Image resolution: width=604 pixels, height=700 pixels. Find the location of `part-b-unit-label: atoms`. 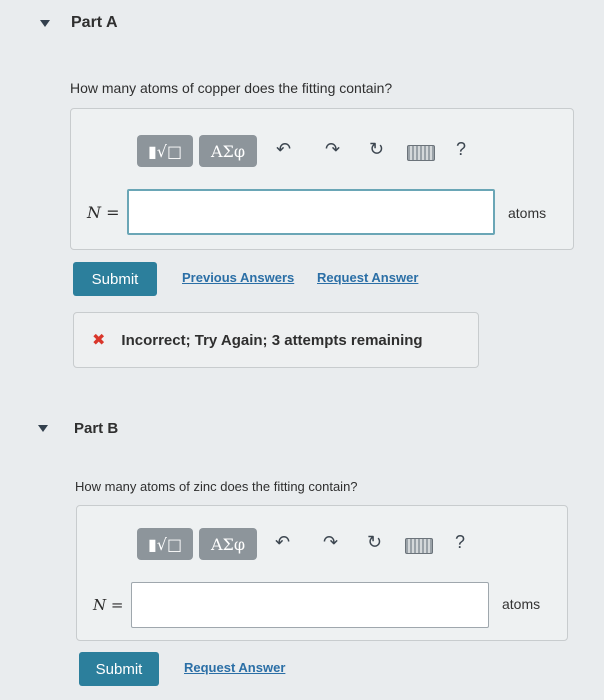

part-b-unit-label: atoms is located at coordinates (521, 604).